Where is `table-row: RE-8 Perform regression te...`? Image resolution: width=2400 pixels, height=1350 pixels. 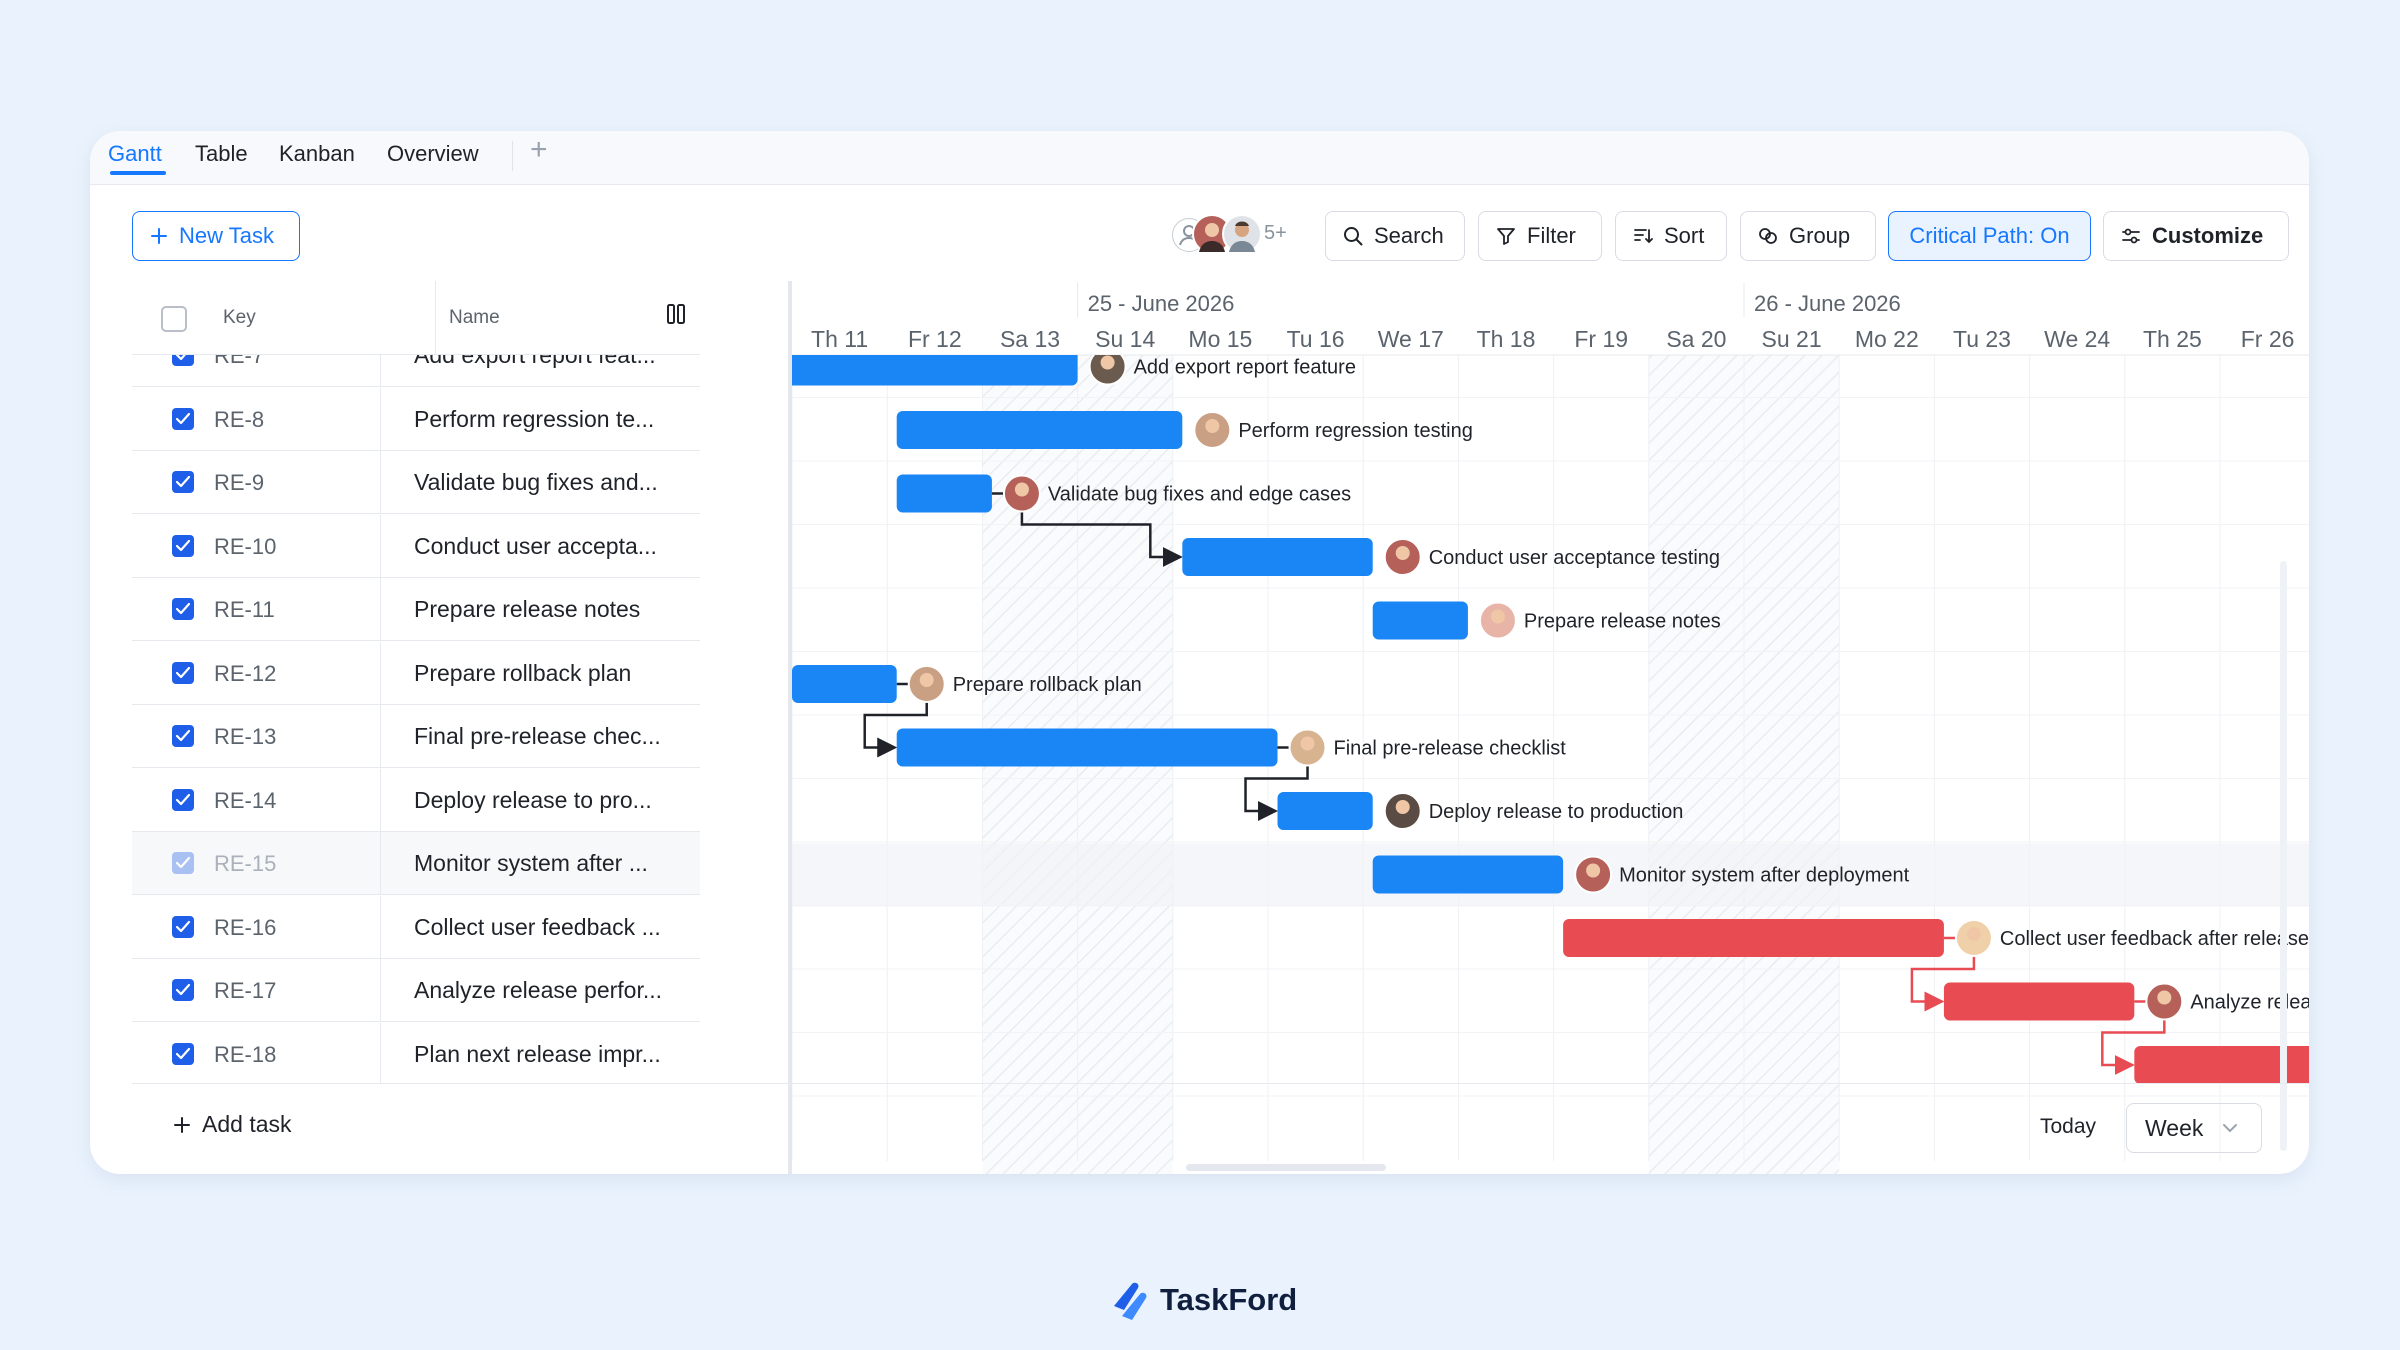
table-row: RE-8 Perform regression te... is located at coordinates (416, 419).